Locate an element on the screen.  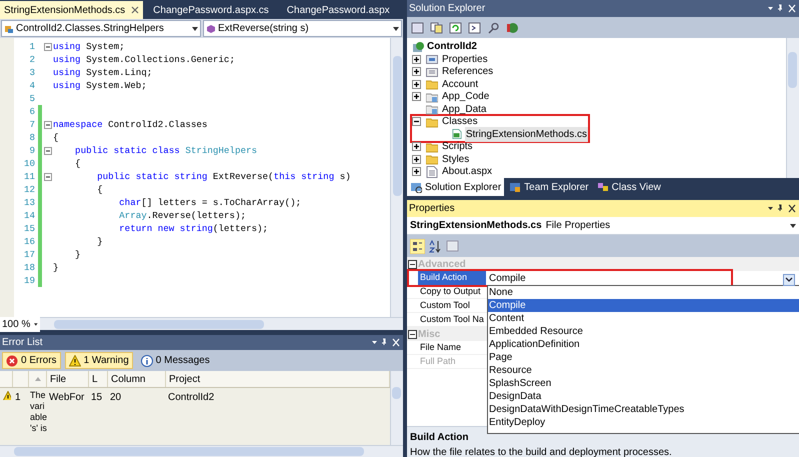
dropdown-option: Embedded Resource is located at coordinates (643, 331).